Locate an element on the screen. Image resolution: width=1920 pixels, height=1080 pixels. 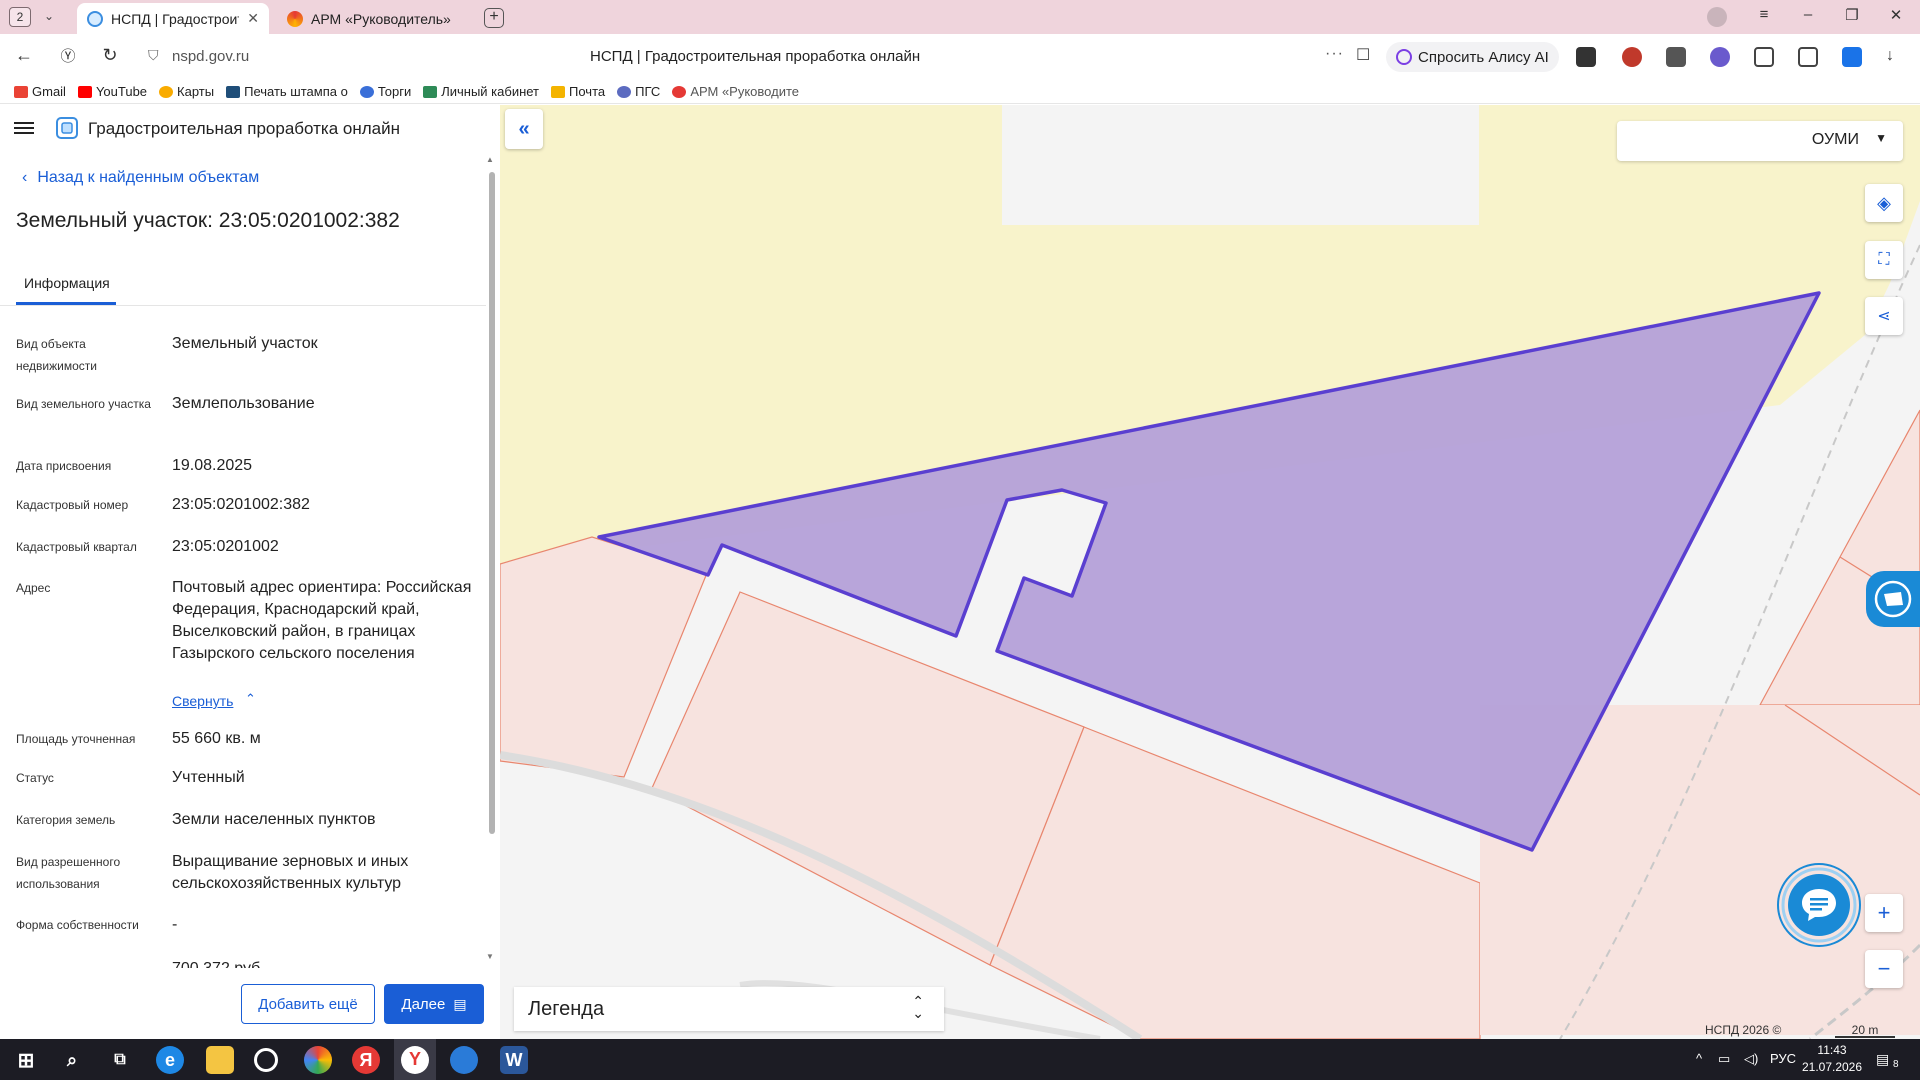
site-info-icon: ⛉ is located at coordinates (153, 55).